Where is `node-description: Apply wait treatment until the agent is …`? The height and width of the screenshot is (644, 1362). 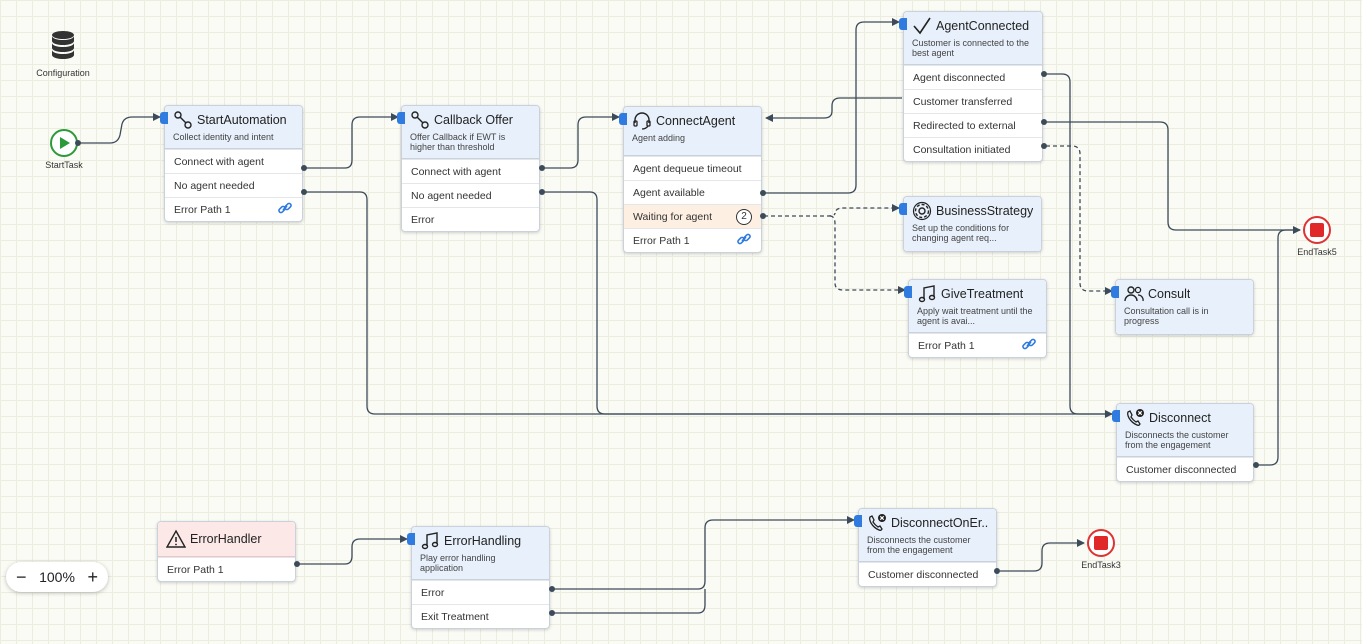 node-description: Apply wait treatment until the agent is … is located at coordinates (975, 316).